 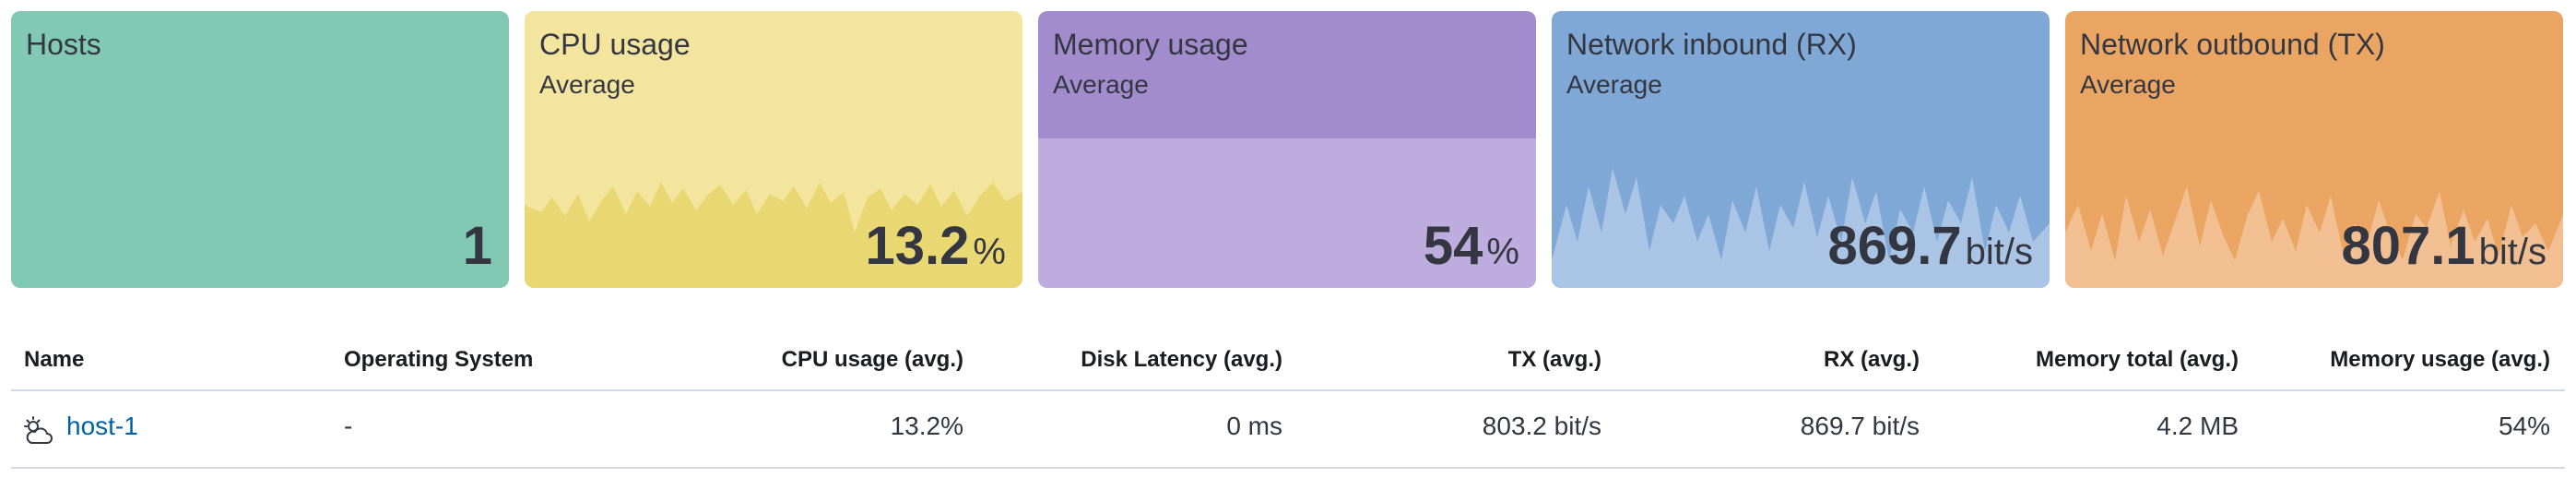 I want to click on column-header-tx: TX (avg.), so click(x=1554, y=360).